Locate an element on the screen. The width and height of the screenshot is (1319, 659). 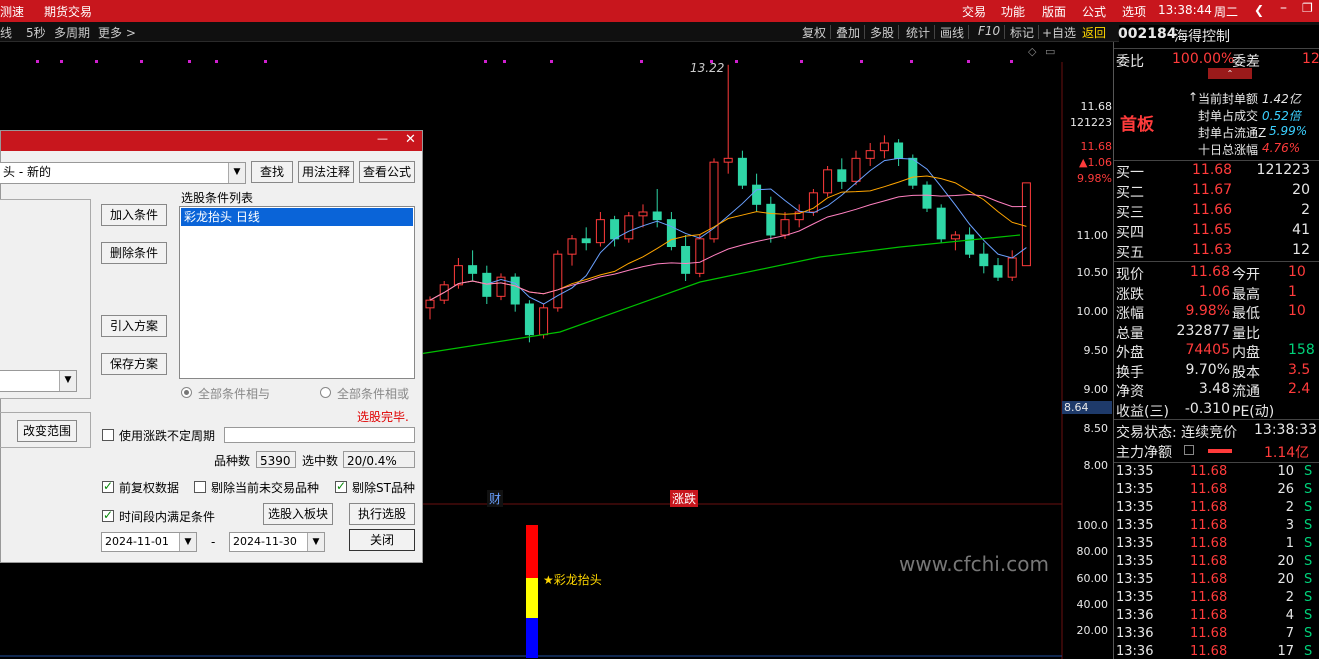
back-icon: ❮ is located at coordinates (1259, 10).